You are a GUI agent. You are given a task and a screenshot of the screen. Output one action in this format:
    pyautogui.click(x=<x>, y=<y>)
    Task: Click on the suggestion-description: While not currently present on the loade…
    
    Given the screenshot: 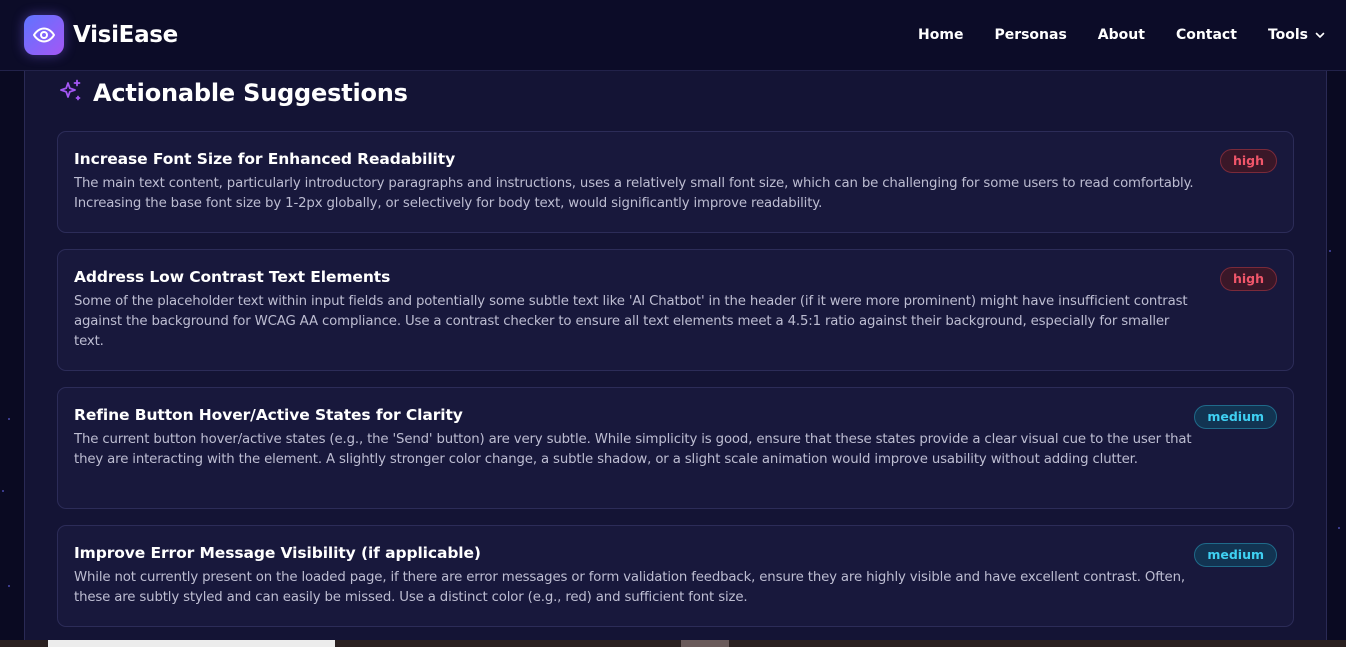 What is the action you would take?
    pyautogui.click(x=629, y=587)
    